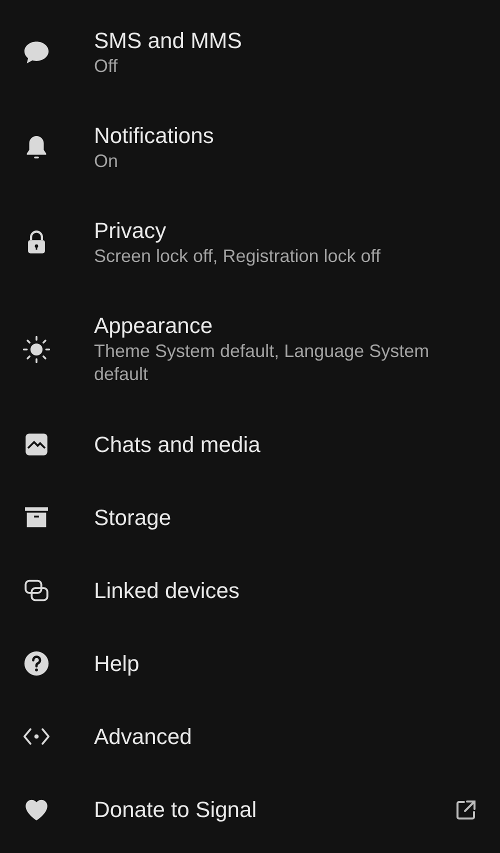 The image size is (500, 853). What do you see at coordinates (176, 810) in the screenshot?
I see `item-title: Donate to Signal` at bounding box center [176, 810].